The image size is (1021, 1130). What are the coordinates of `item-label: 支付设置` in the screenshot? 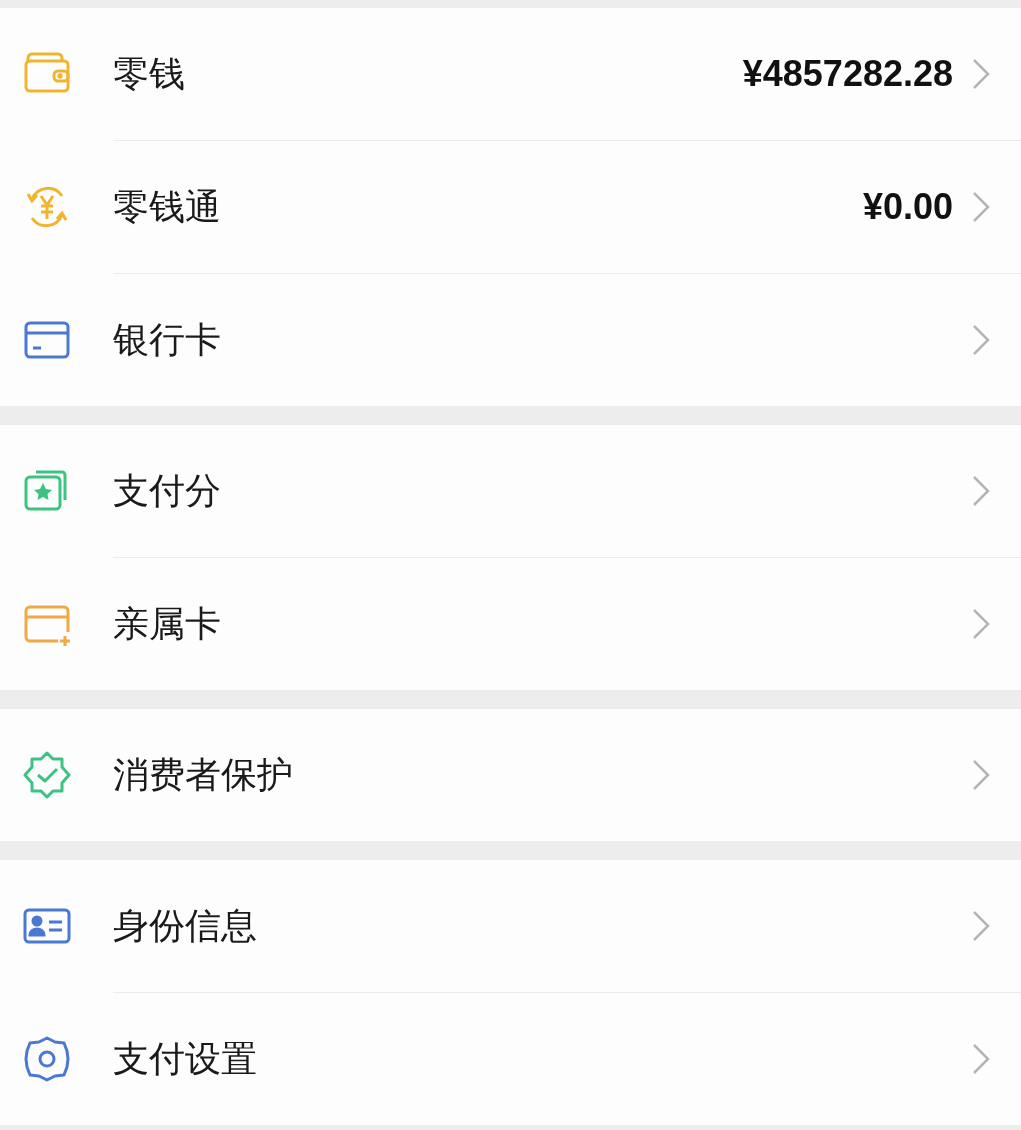 It's located at (185, 1058).